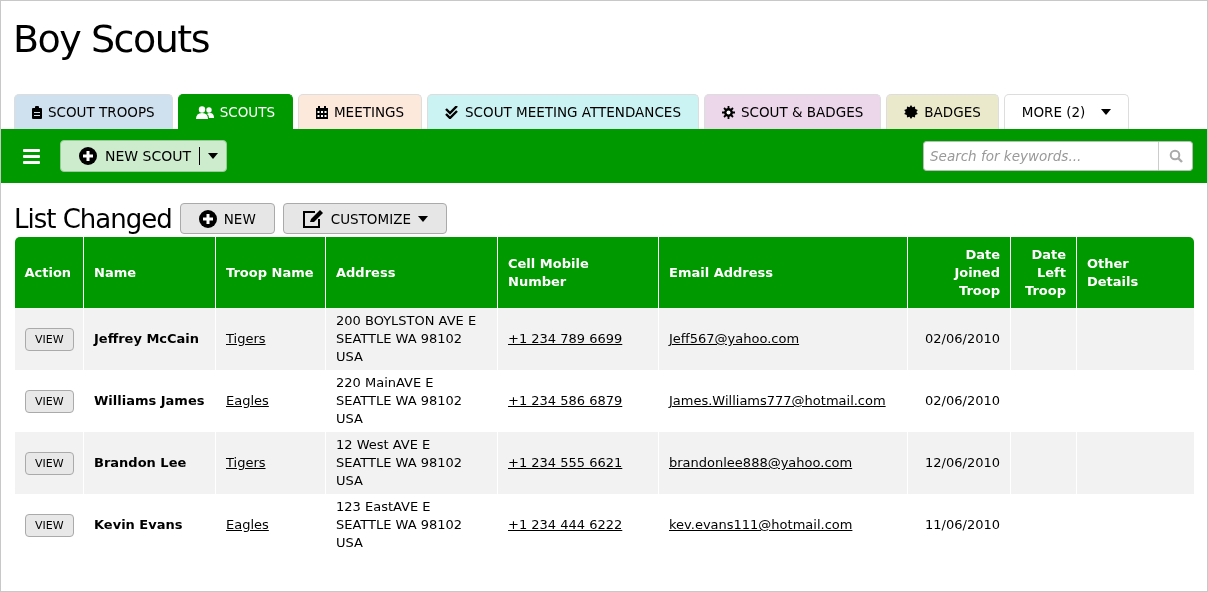 The image size is (1208, 592). What do you see at coordinates (49, 272) in the screenshot?
I see `column-header: Action` at bounding box center [49, 272].